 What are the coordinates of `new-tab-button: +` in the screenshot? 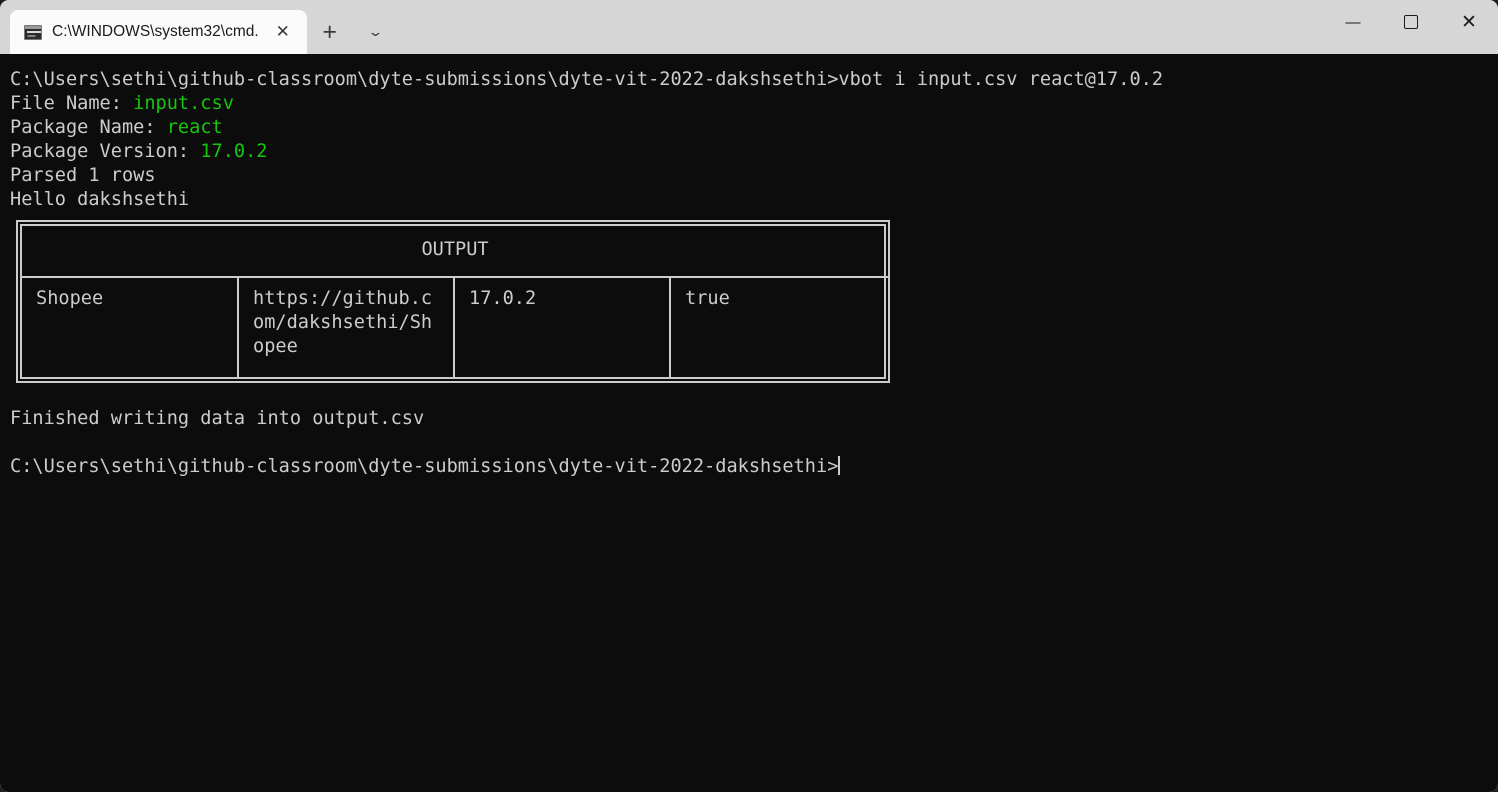 It's located at (330, 32).